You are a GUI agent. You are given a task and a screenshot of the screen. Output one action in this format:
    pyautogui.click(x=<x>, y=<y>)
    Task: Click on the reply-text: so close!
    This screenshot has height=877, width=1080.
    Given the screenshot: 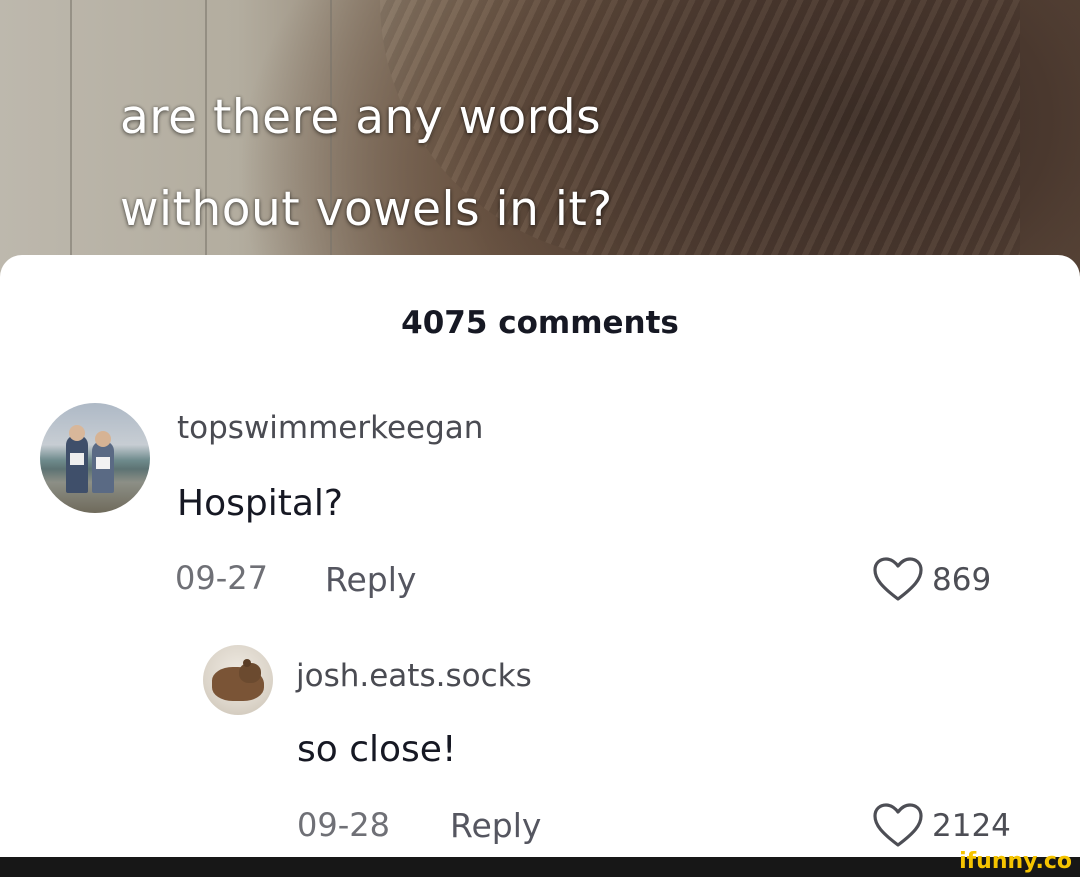 What is the action you would take?
    pyautogui.click(x=377, y=749)
    